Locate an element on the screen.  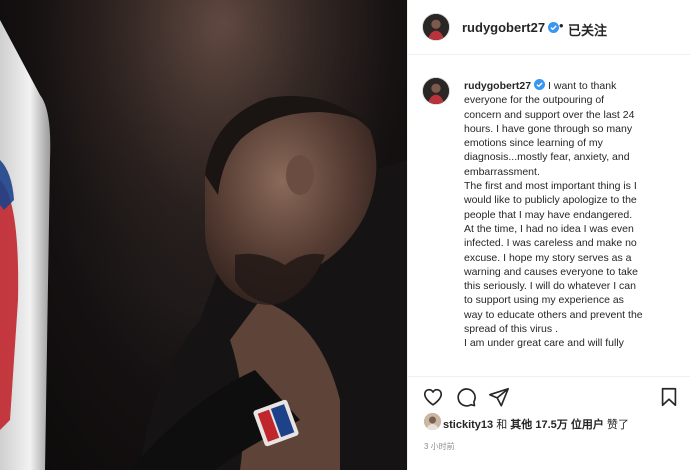
caption-line: this seriously. I will do whatever I can is located at coordinates (550, 286).